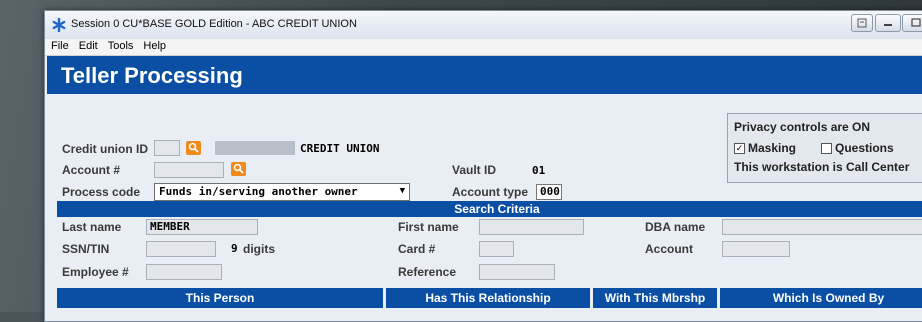 This screenshot has height=322, width=922. I want to click on column-header-label: Has This Relationship, so click(488, 298).